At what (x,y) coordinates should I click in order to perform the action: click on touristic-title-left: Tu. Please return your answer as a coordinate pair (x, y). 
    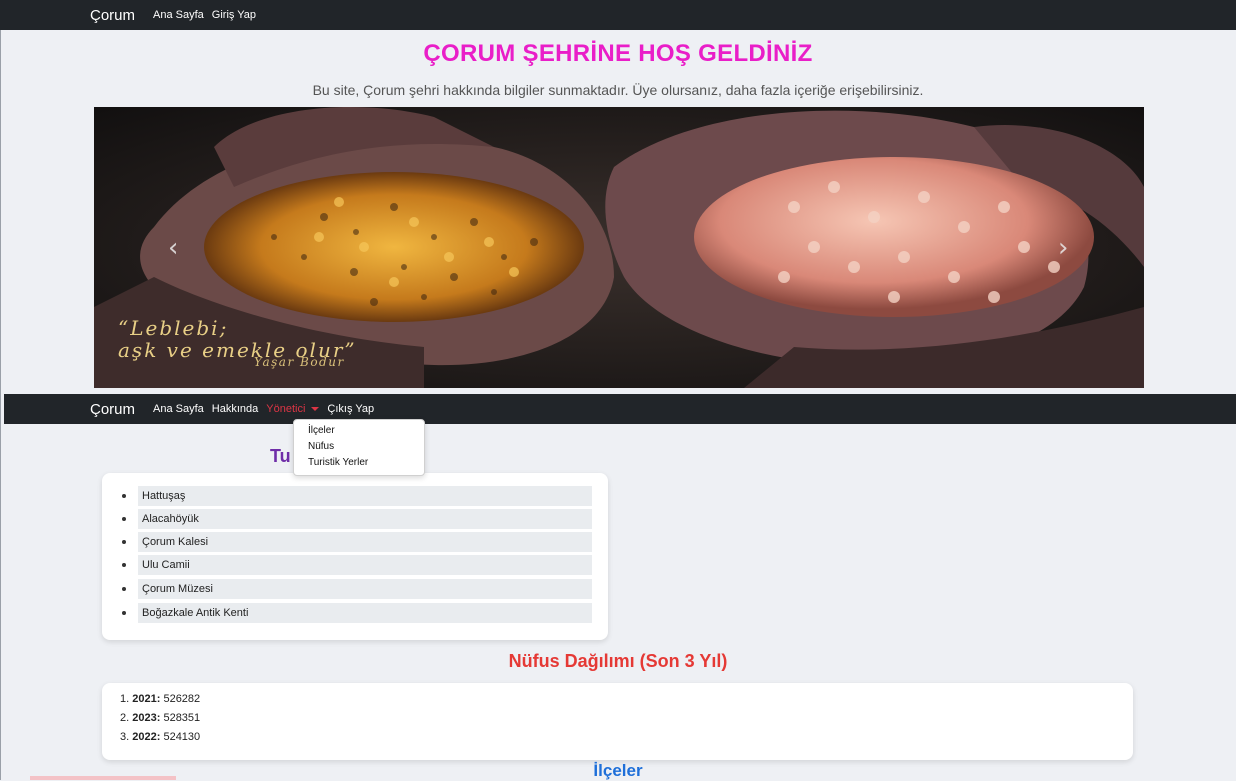
    Looking at the image, I should click on (280, 456).